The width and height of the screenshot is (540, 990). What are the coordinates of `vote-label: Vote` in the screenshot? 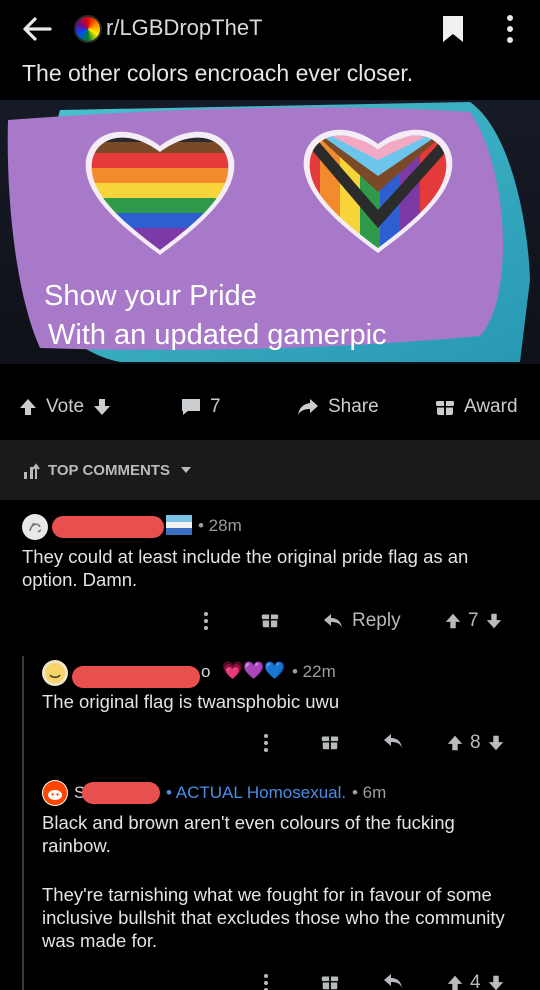 It's located at (65, 406).